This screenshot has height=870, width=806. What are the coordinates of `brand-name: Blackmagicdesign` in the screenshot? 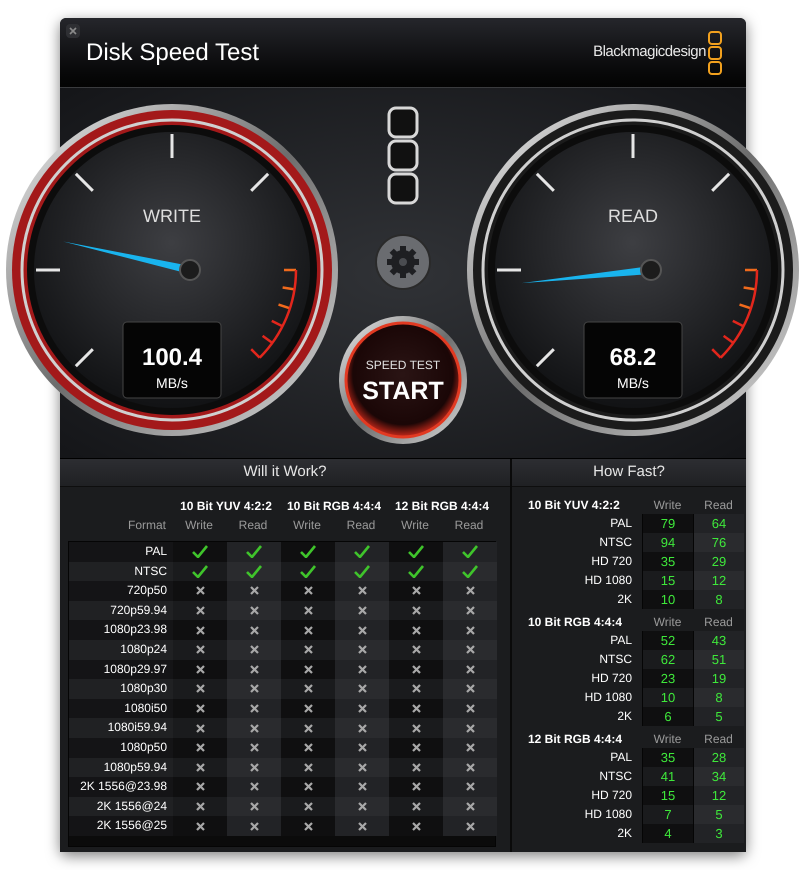 It's located at (649, 52).